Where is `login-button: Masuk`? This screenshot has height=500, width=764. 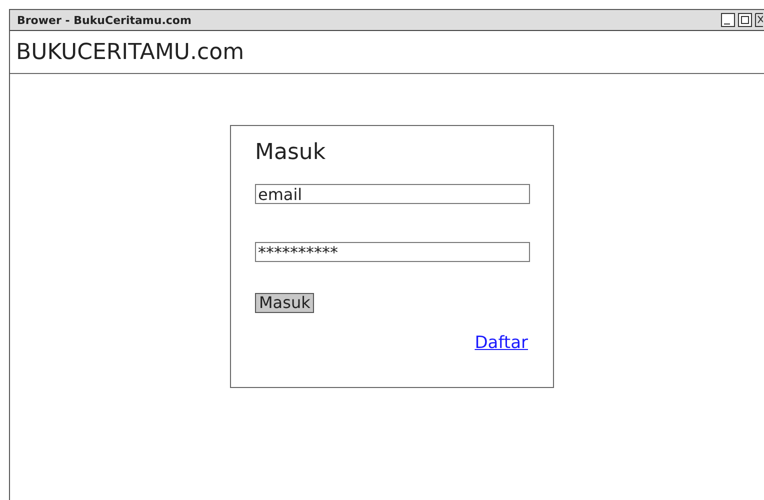
login-button: Masuk is located at coordinates (284, 303).